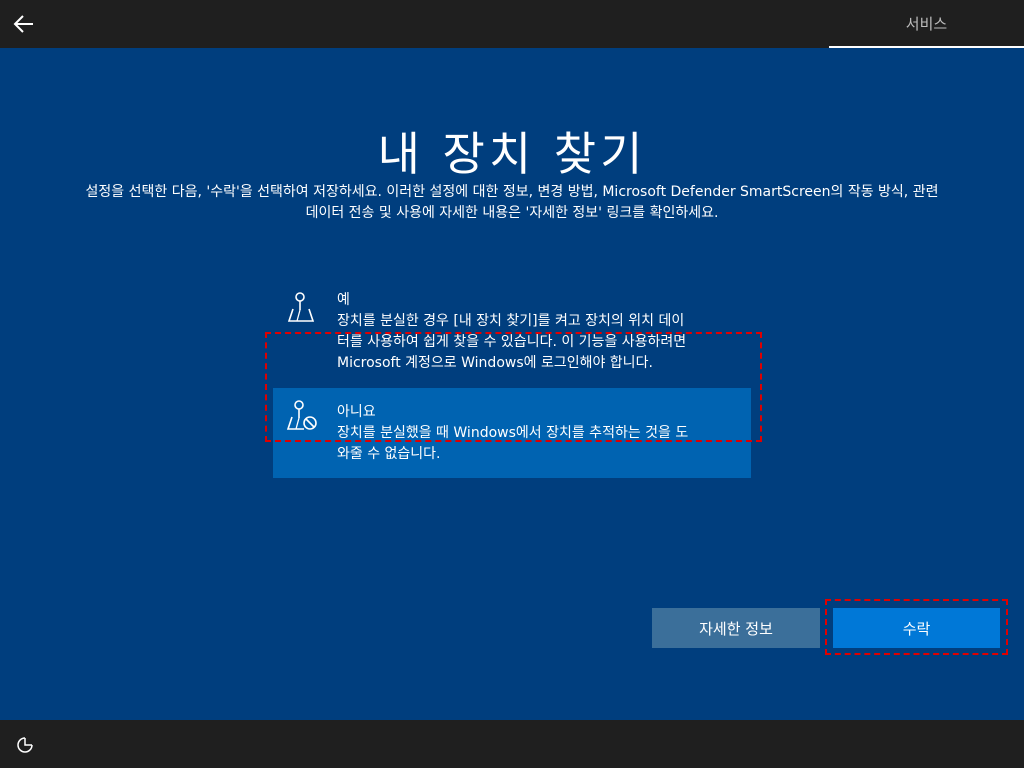 Image resolution: width=1024 pixels, height=768 pixels. I want to click on back-arrow-icon, so click(23, 24).